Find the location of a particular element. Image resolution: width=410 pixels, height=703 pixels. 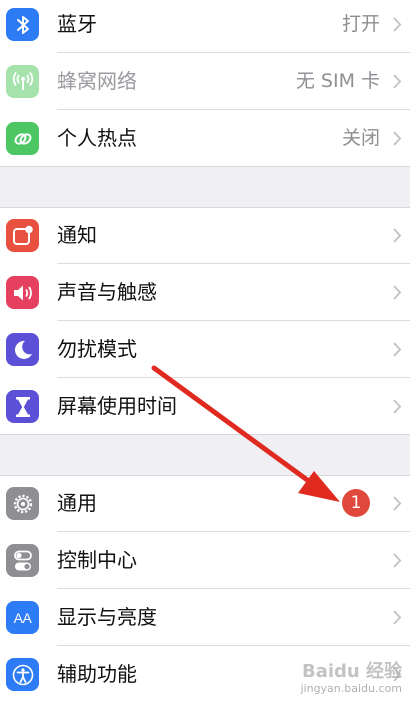

sounds-label: 声音与触感 is located at coordinates (107, 292).